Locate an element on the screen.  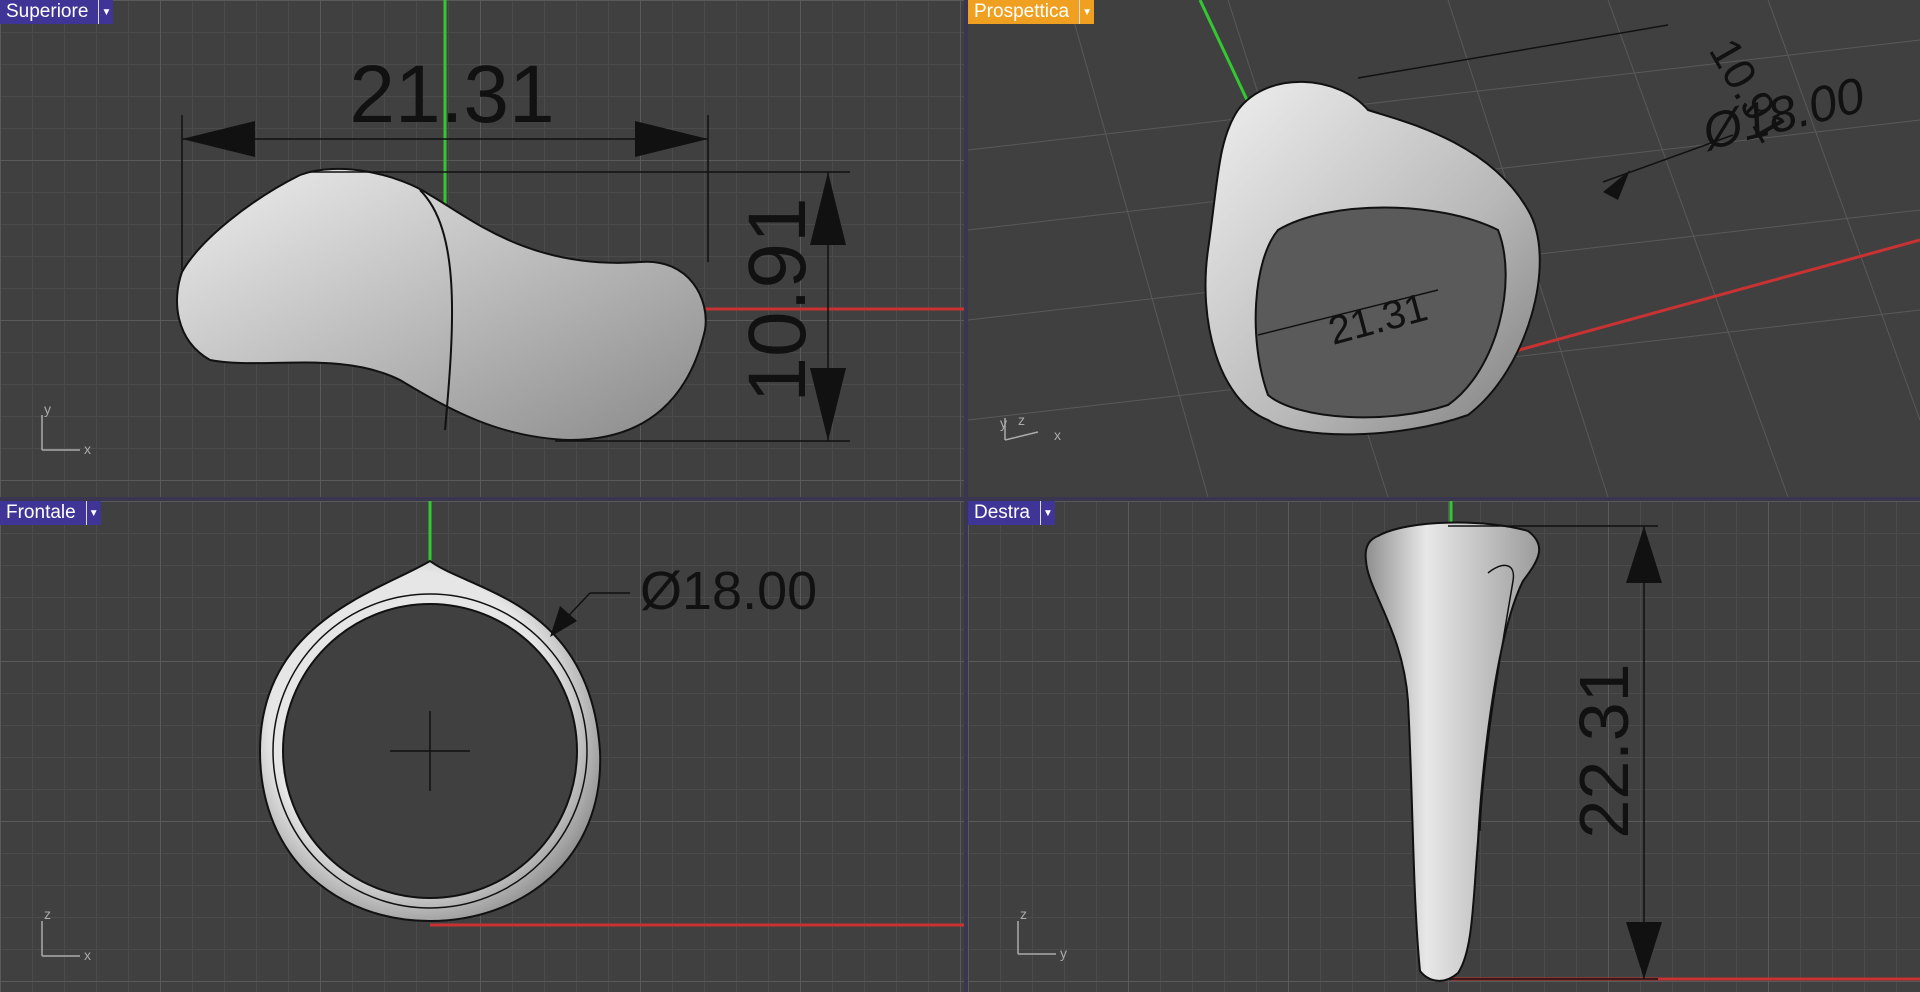
arrow-down is located at coordinates (1644, 950).